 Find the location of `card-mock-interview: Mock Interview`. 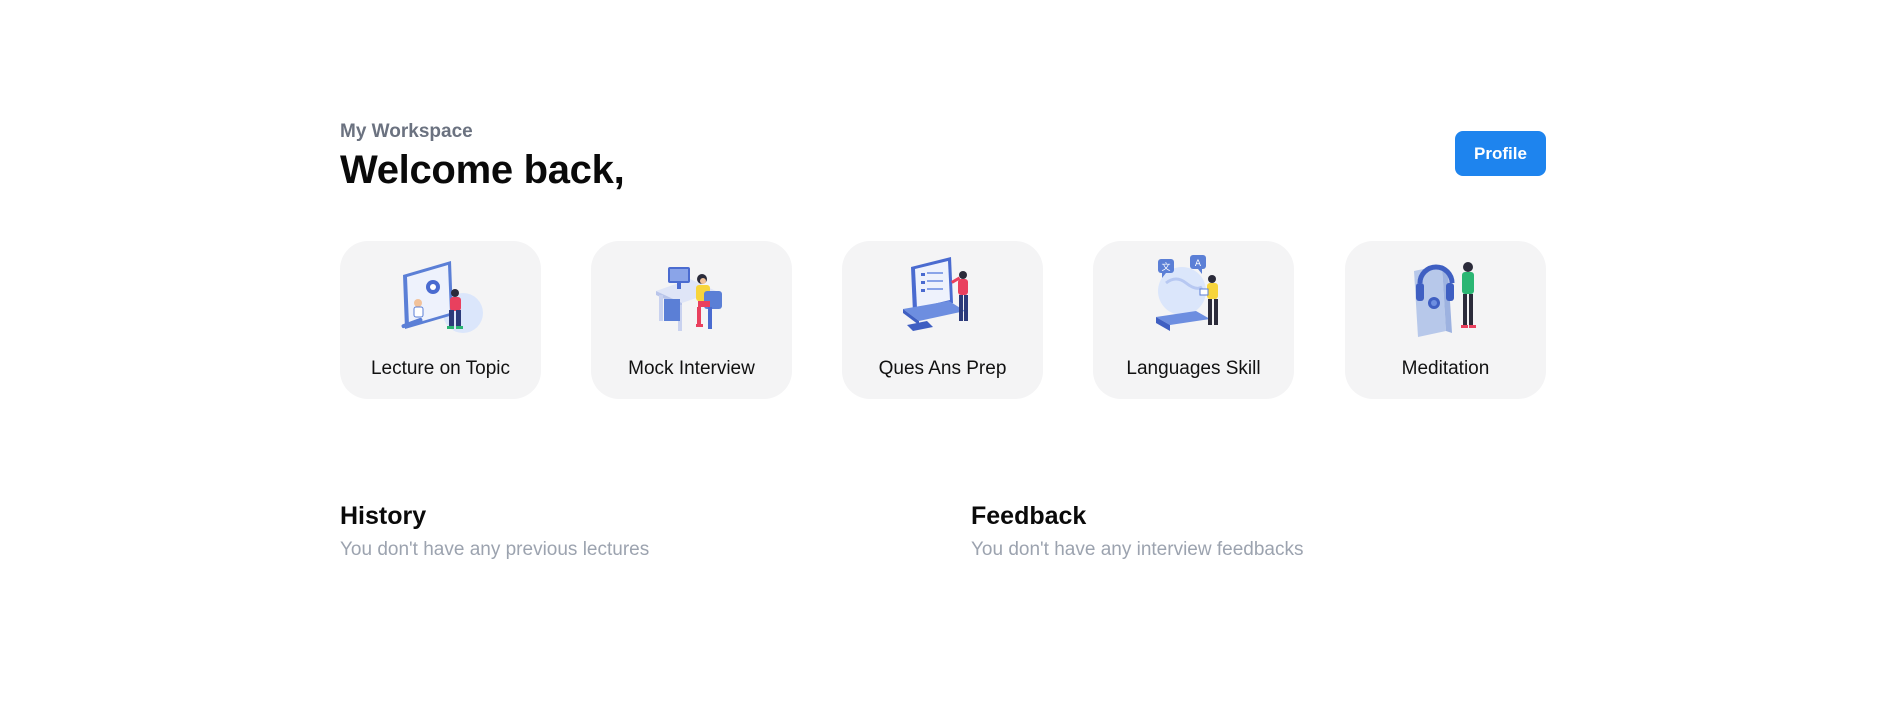

card-mock-interview: Mock Interview is located at coordinates (691, 320).